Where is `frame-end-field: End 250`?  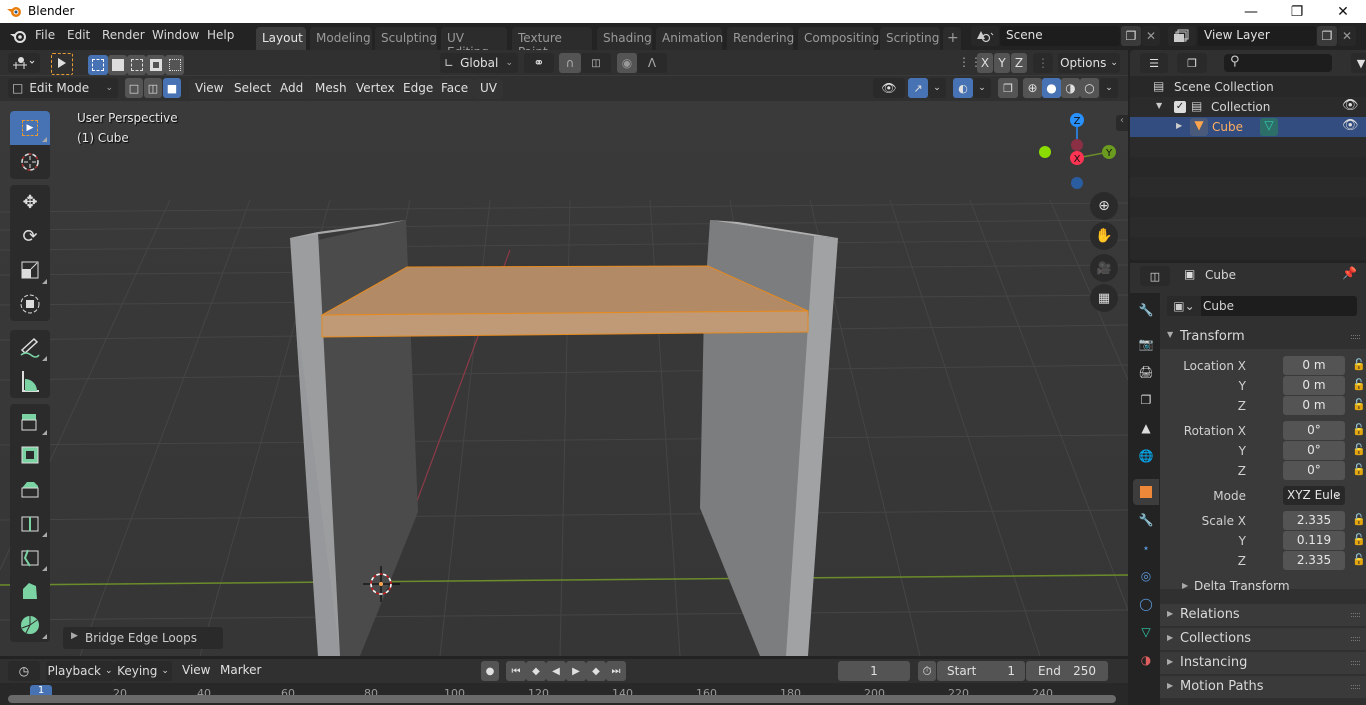 frame-end-field: End 250 is located at coordinates (1067, 671).